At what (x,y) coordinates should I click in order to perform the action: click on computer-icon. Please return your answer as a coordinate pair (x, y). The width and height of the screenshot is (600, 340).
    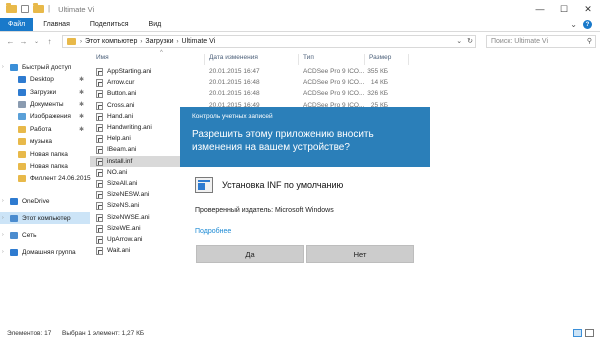
    Looking at the image, I should click on (14, 218).